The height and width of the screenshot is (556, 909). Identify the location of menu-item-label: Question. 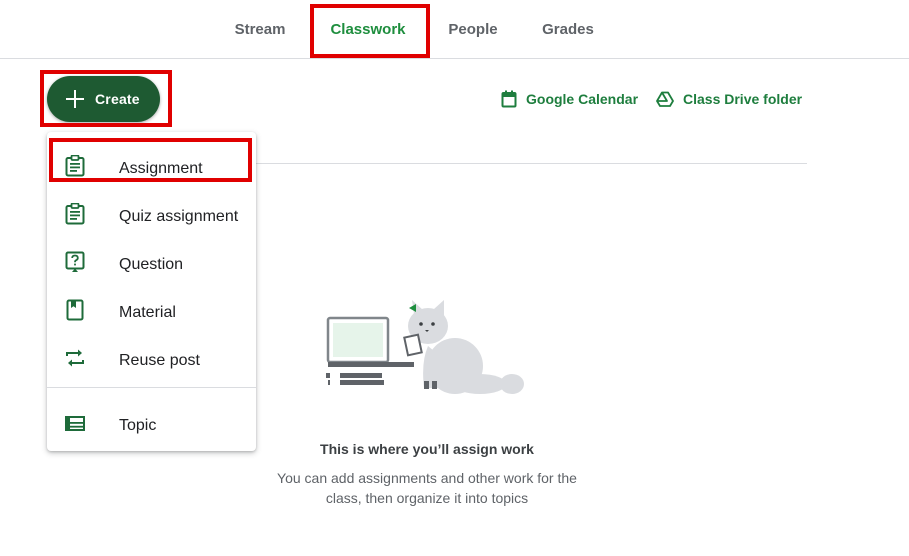
(151, 264).